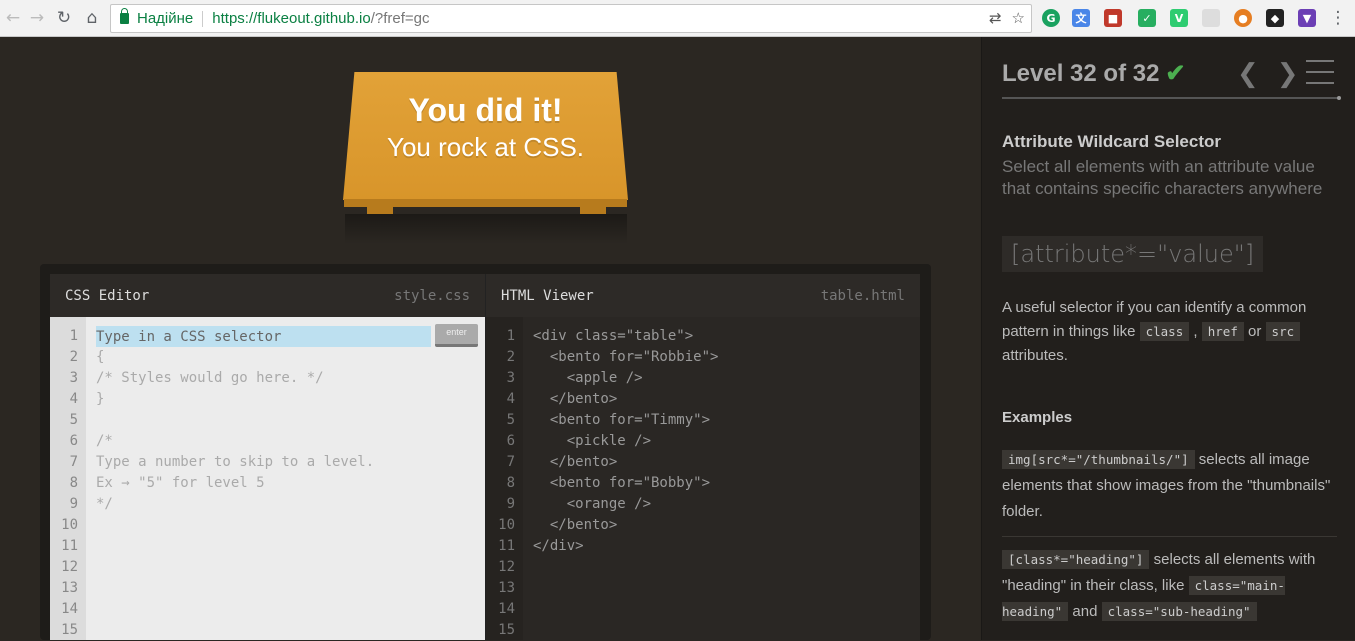 The image size is (1355, 641). I want to click on css-selector-input, so click(263, 336).